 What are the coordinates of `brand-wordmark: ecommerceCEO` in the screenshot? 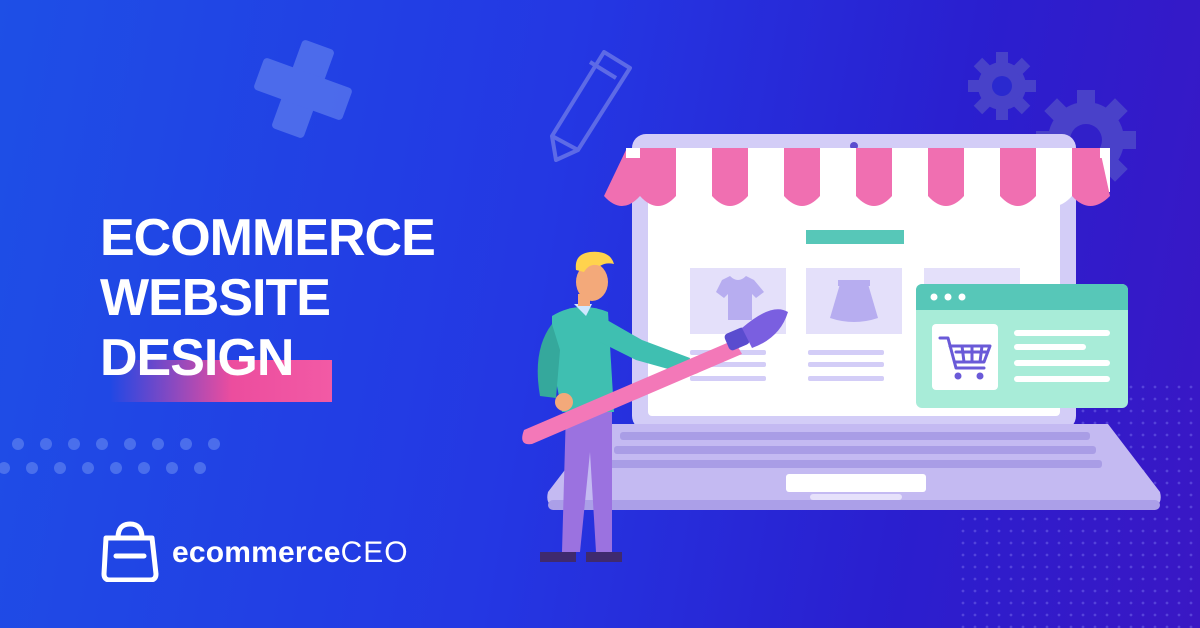 It's located at (290, 553).